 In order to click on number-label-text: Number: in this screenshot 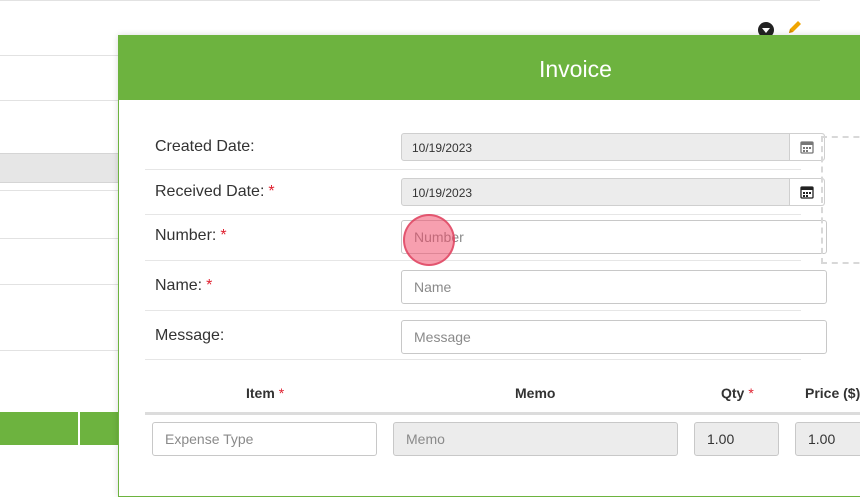, I will do `click(186, 235)`.